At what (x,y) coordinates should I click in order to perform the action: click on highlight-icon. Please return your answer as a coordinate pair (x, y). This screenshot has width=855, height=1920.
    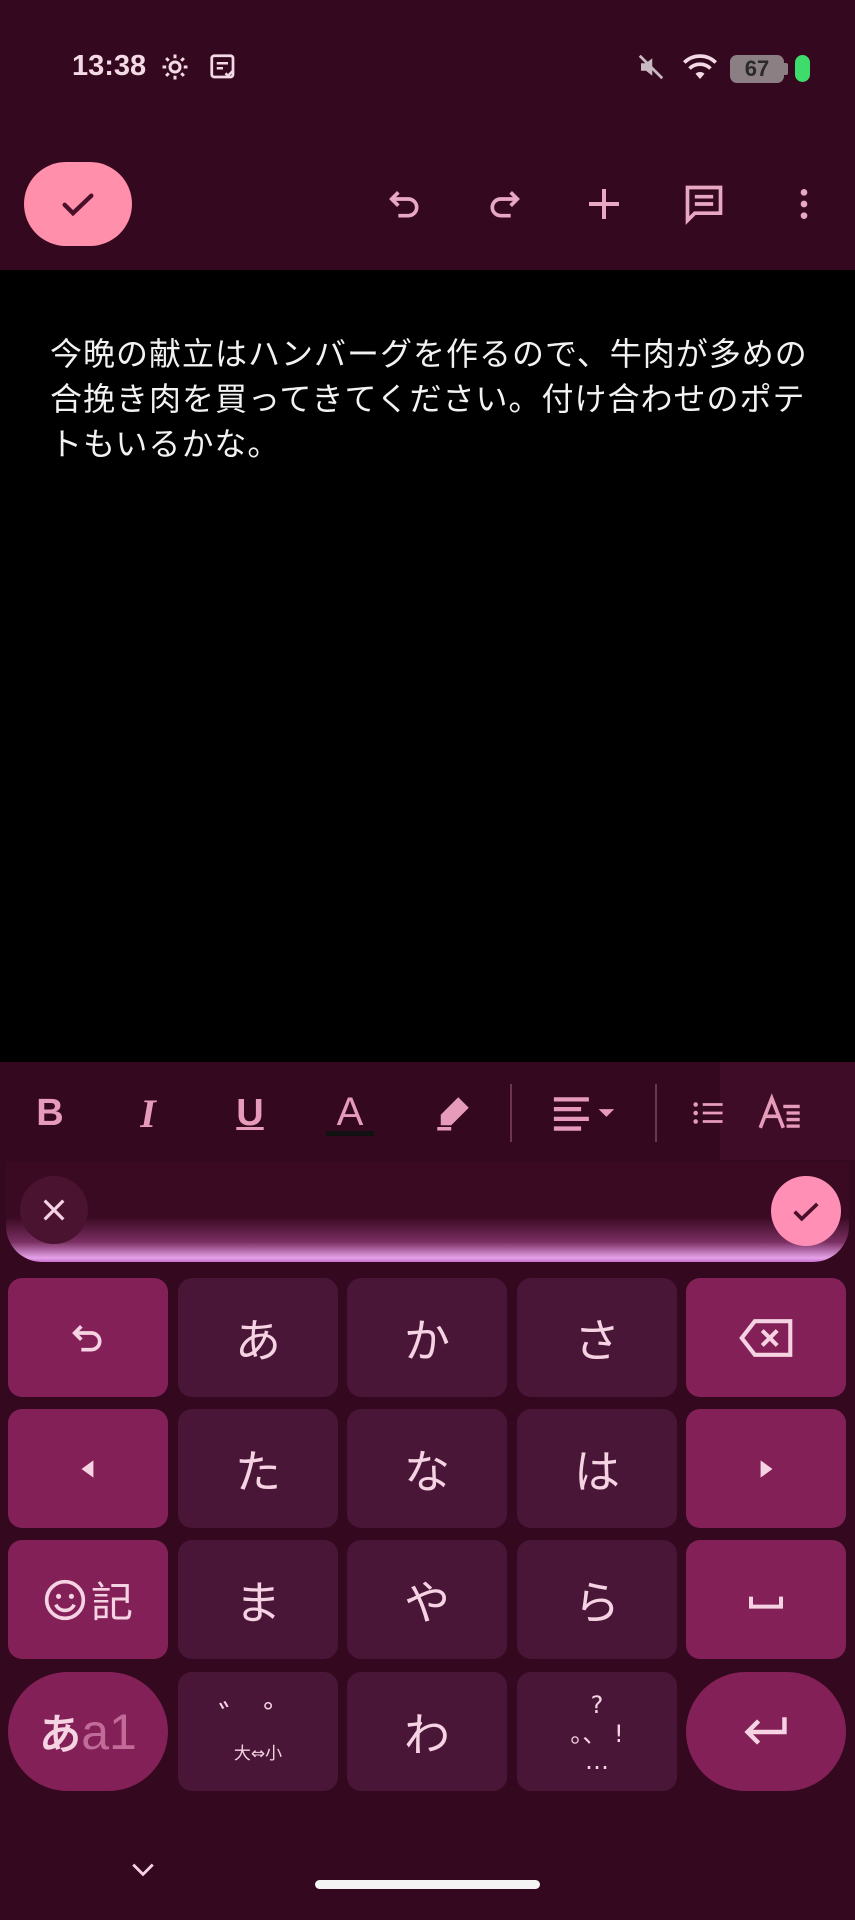
    Looking at the image, I should click on (453, 1114).